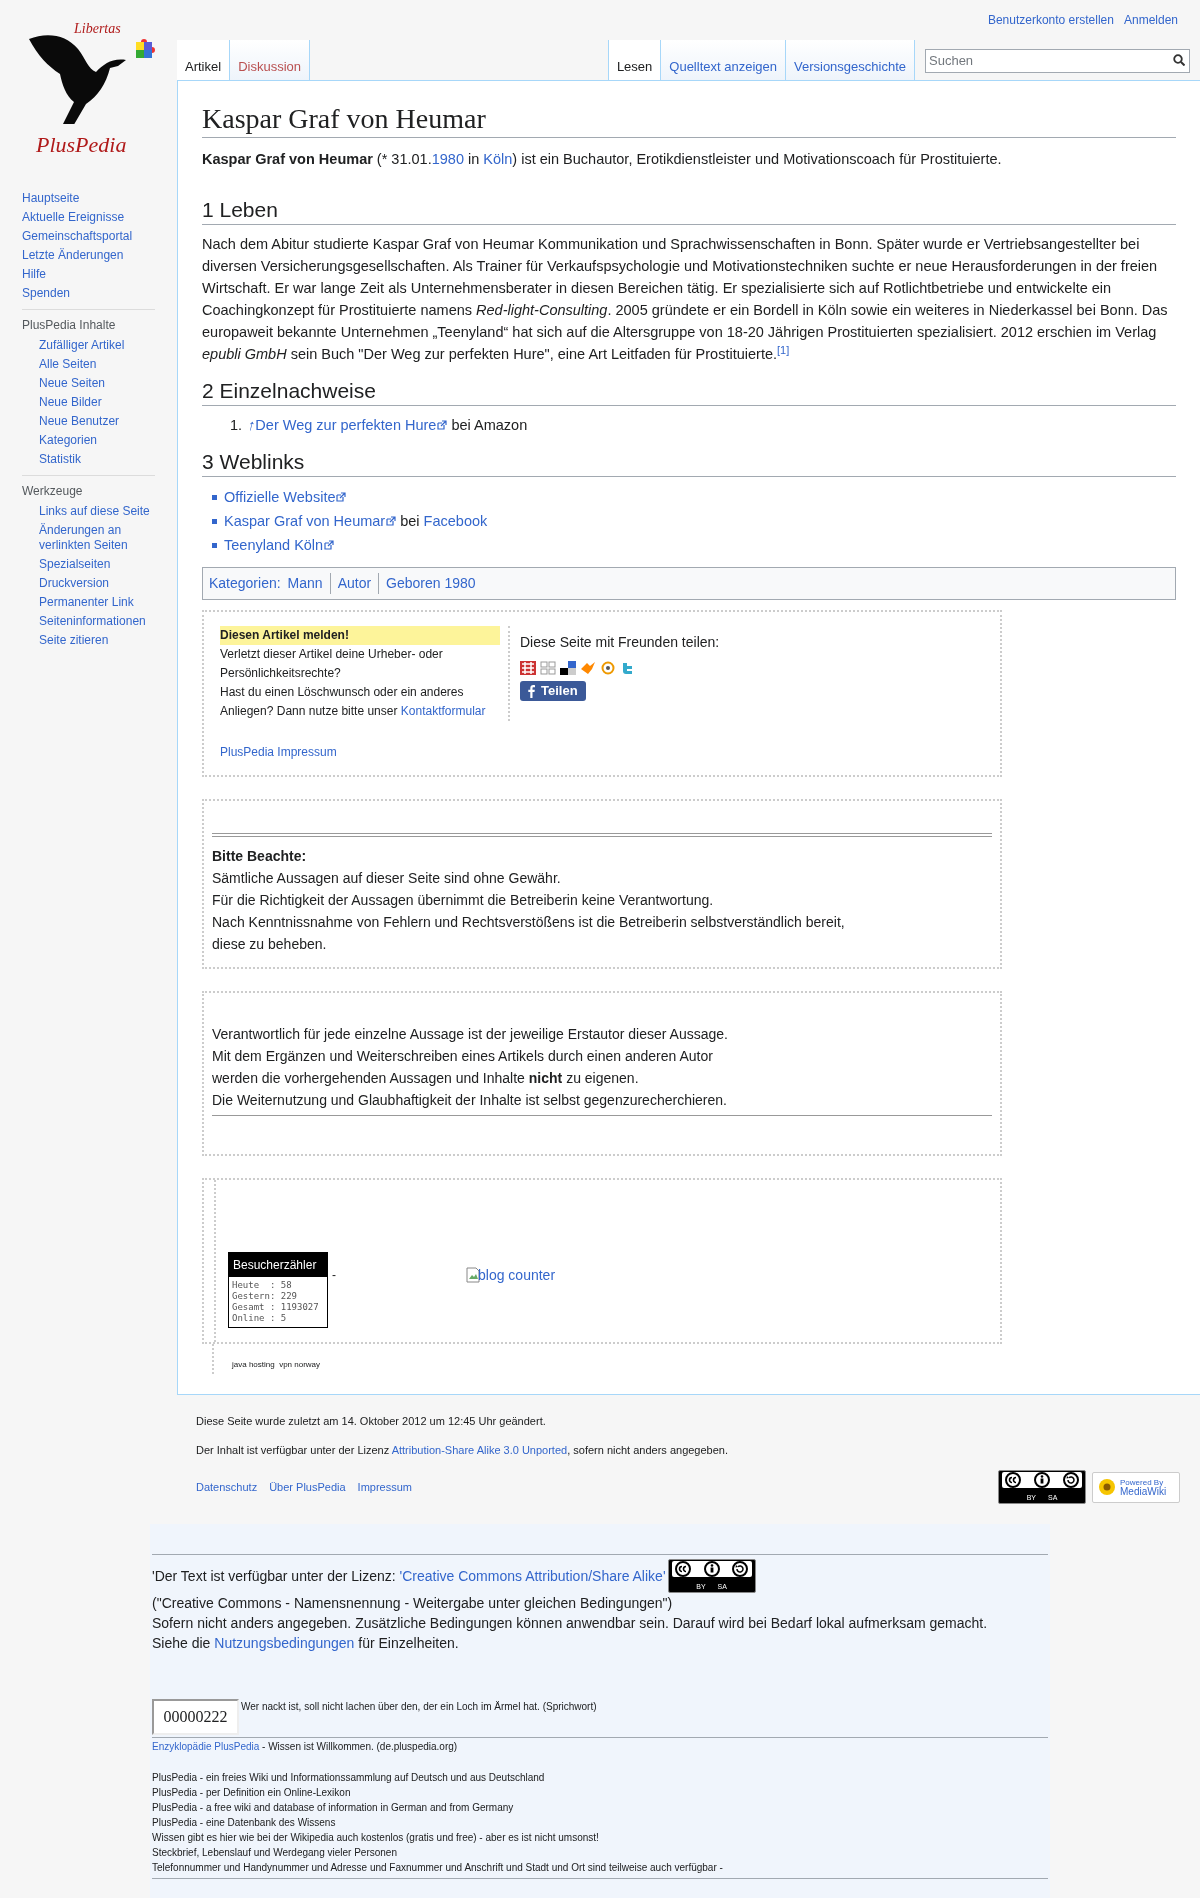  I want to click on notice-text: werden die vorhergehenden Aussagen und Inhalte nicht zu eigenen., so click(426, 1078).